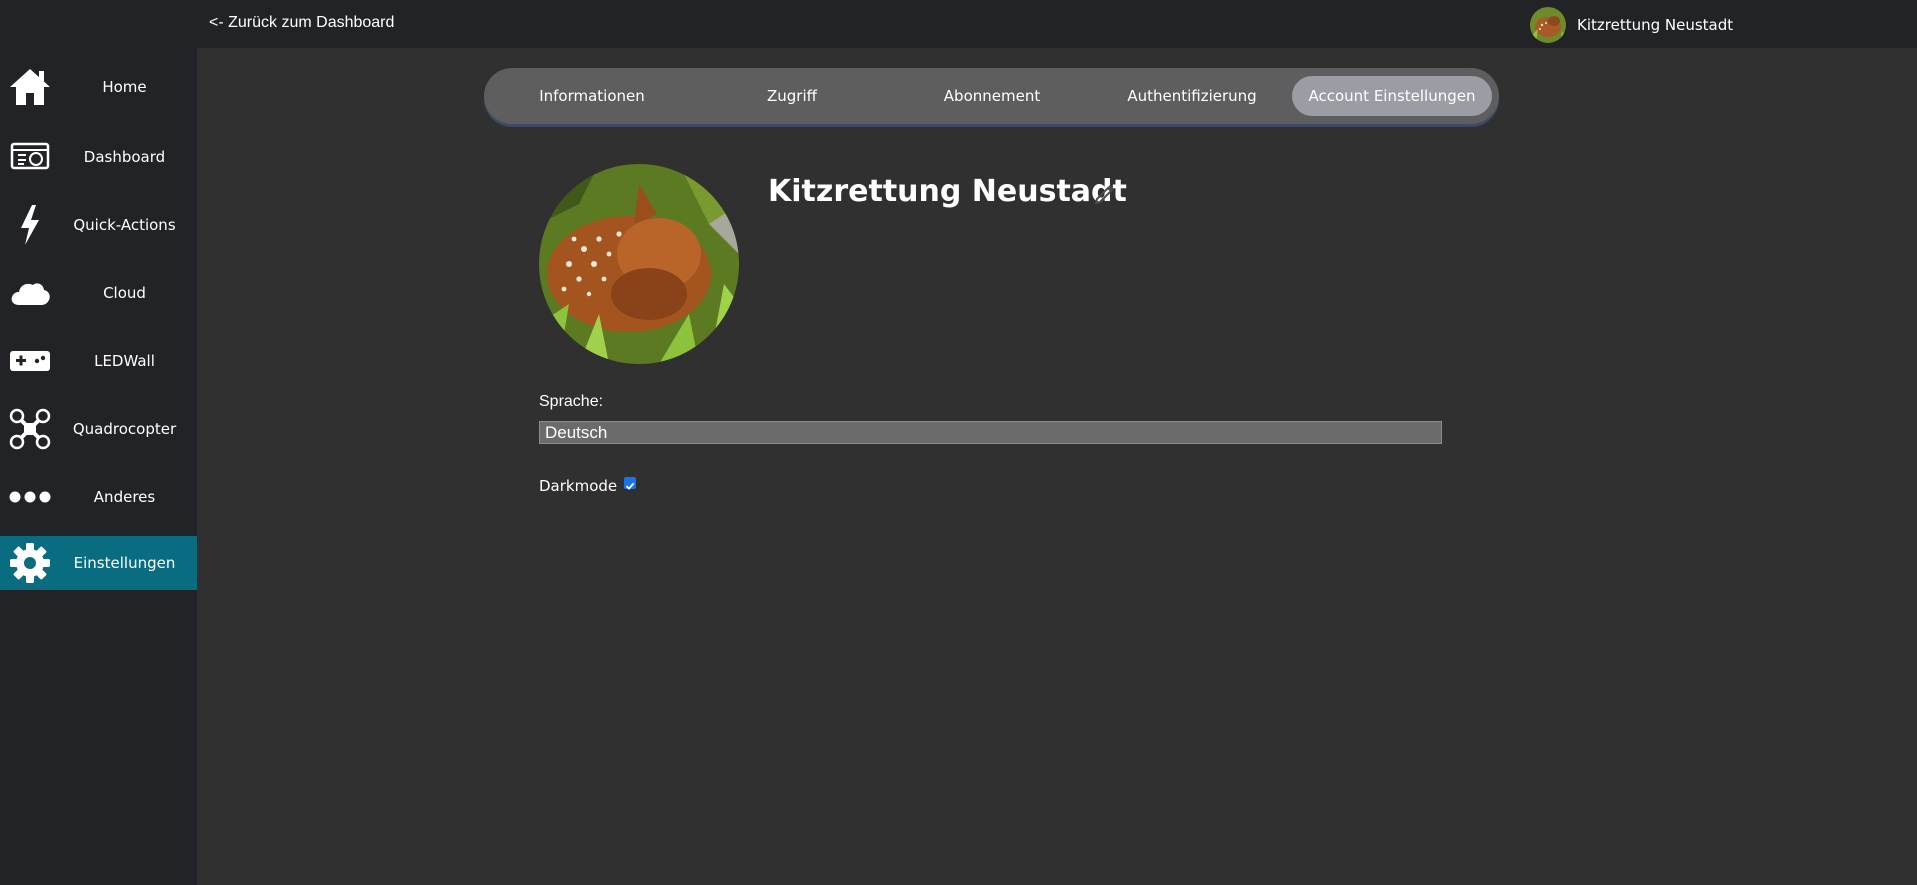  What do you see at coordinates (30, 429) in the screenshot?
I see `drone-icon` at bounding box center [30, 429].